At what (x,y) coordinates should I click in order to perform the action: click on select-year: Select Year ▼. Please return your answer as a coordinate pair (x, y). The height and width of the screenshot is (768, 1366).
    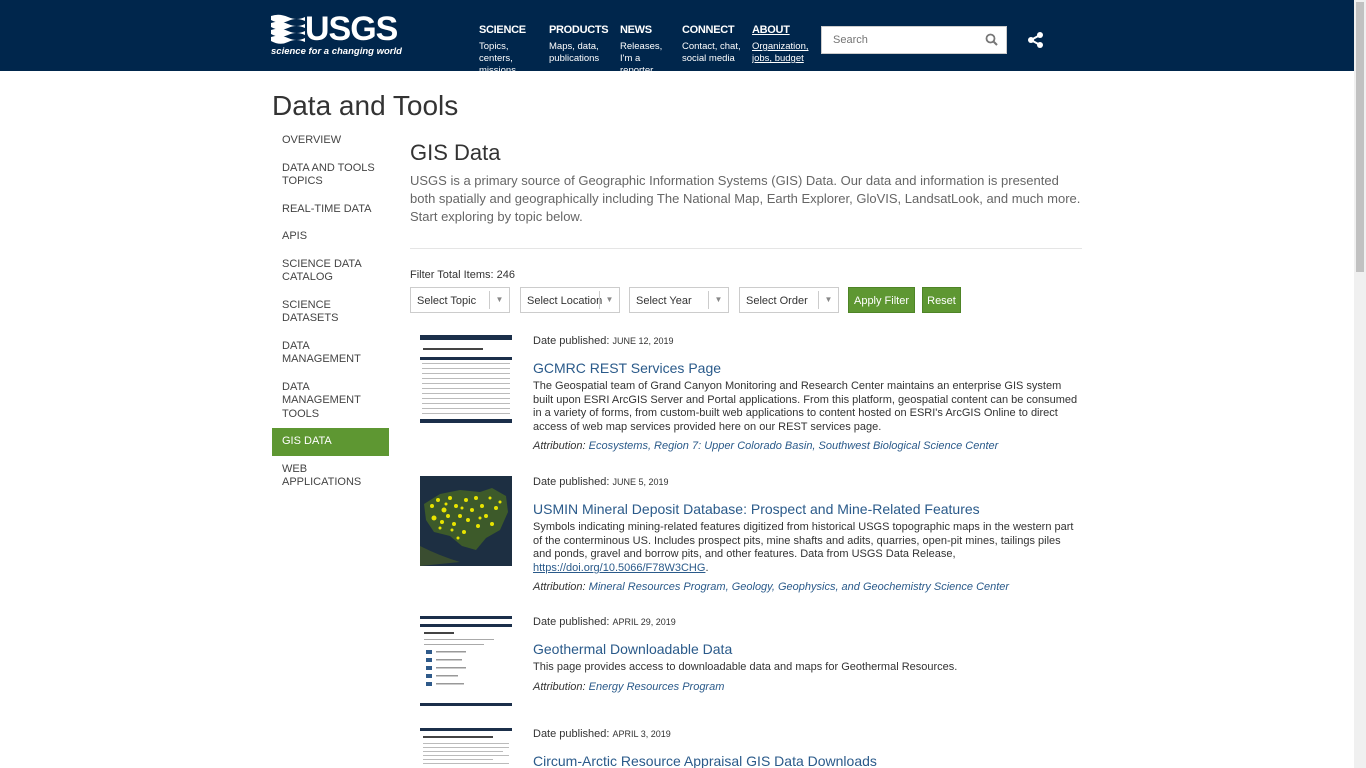
    Looking at the image, I should click on (679, 300).